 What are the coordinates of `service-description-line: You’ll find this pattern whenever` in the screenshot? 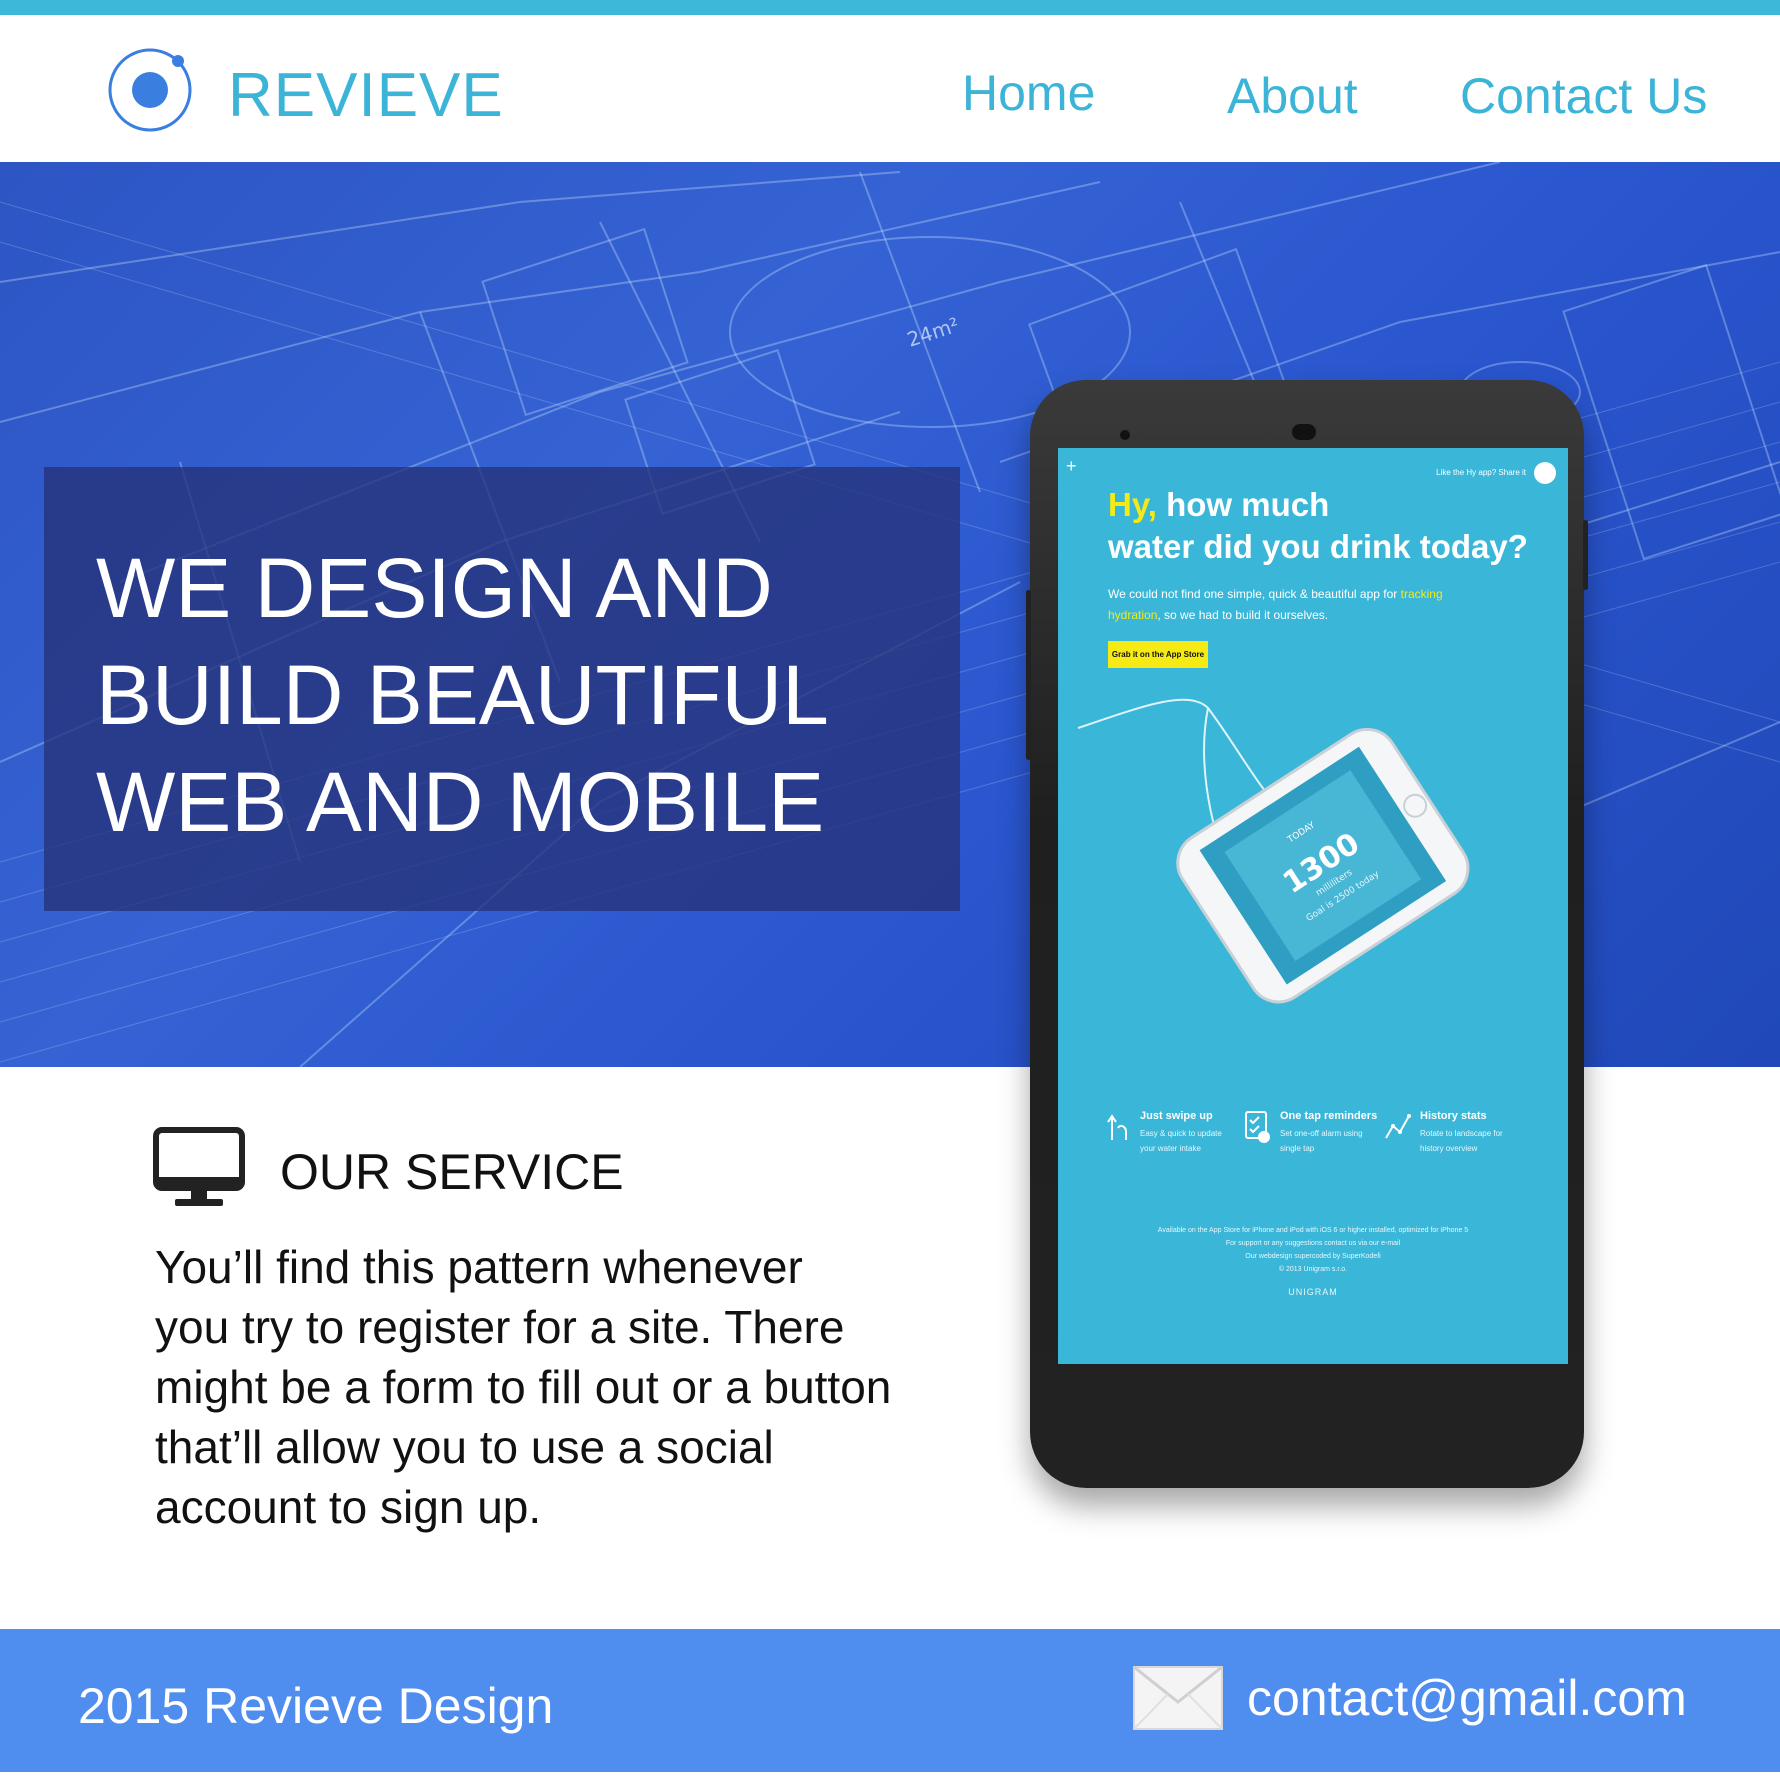 It's located at (479, 1267).